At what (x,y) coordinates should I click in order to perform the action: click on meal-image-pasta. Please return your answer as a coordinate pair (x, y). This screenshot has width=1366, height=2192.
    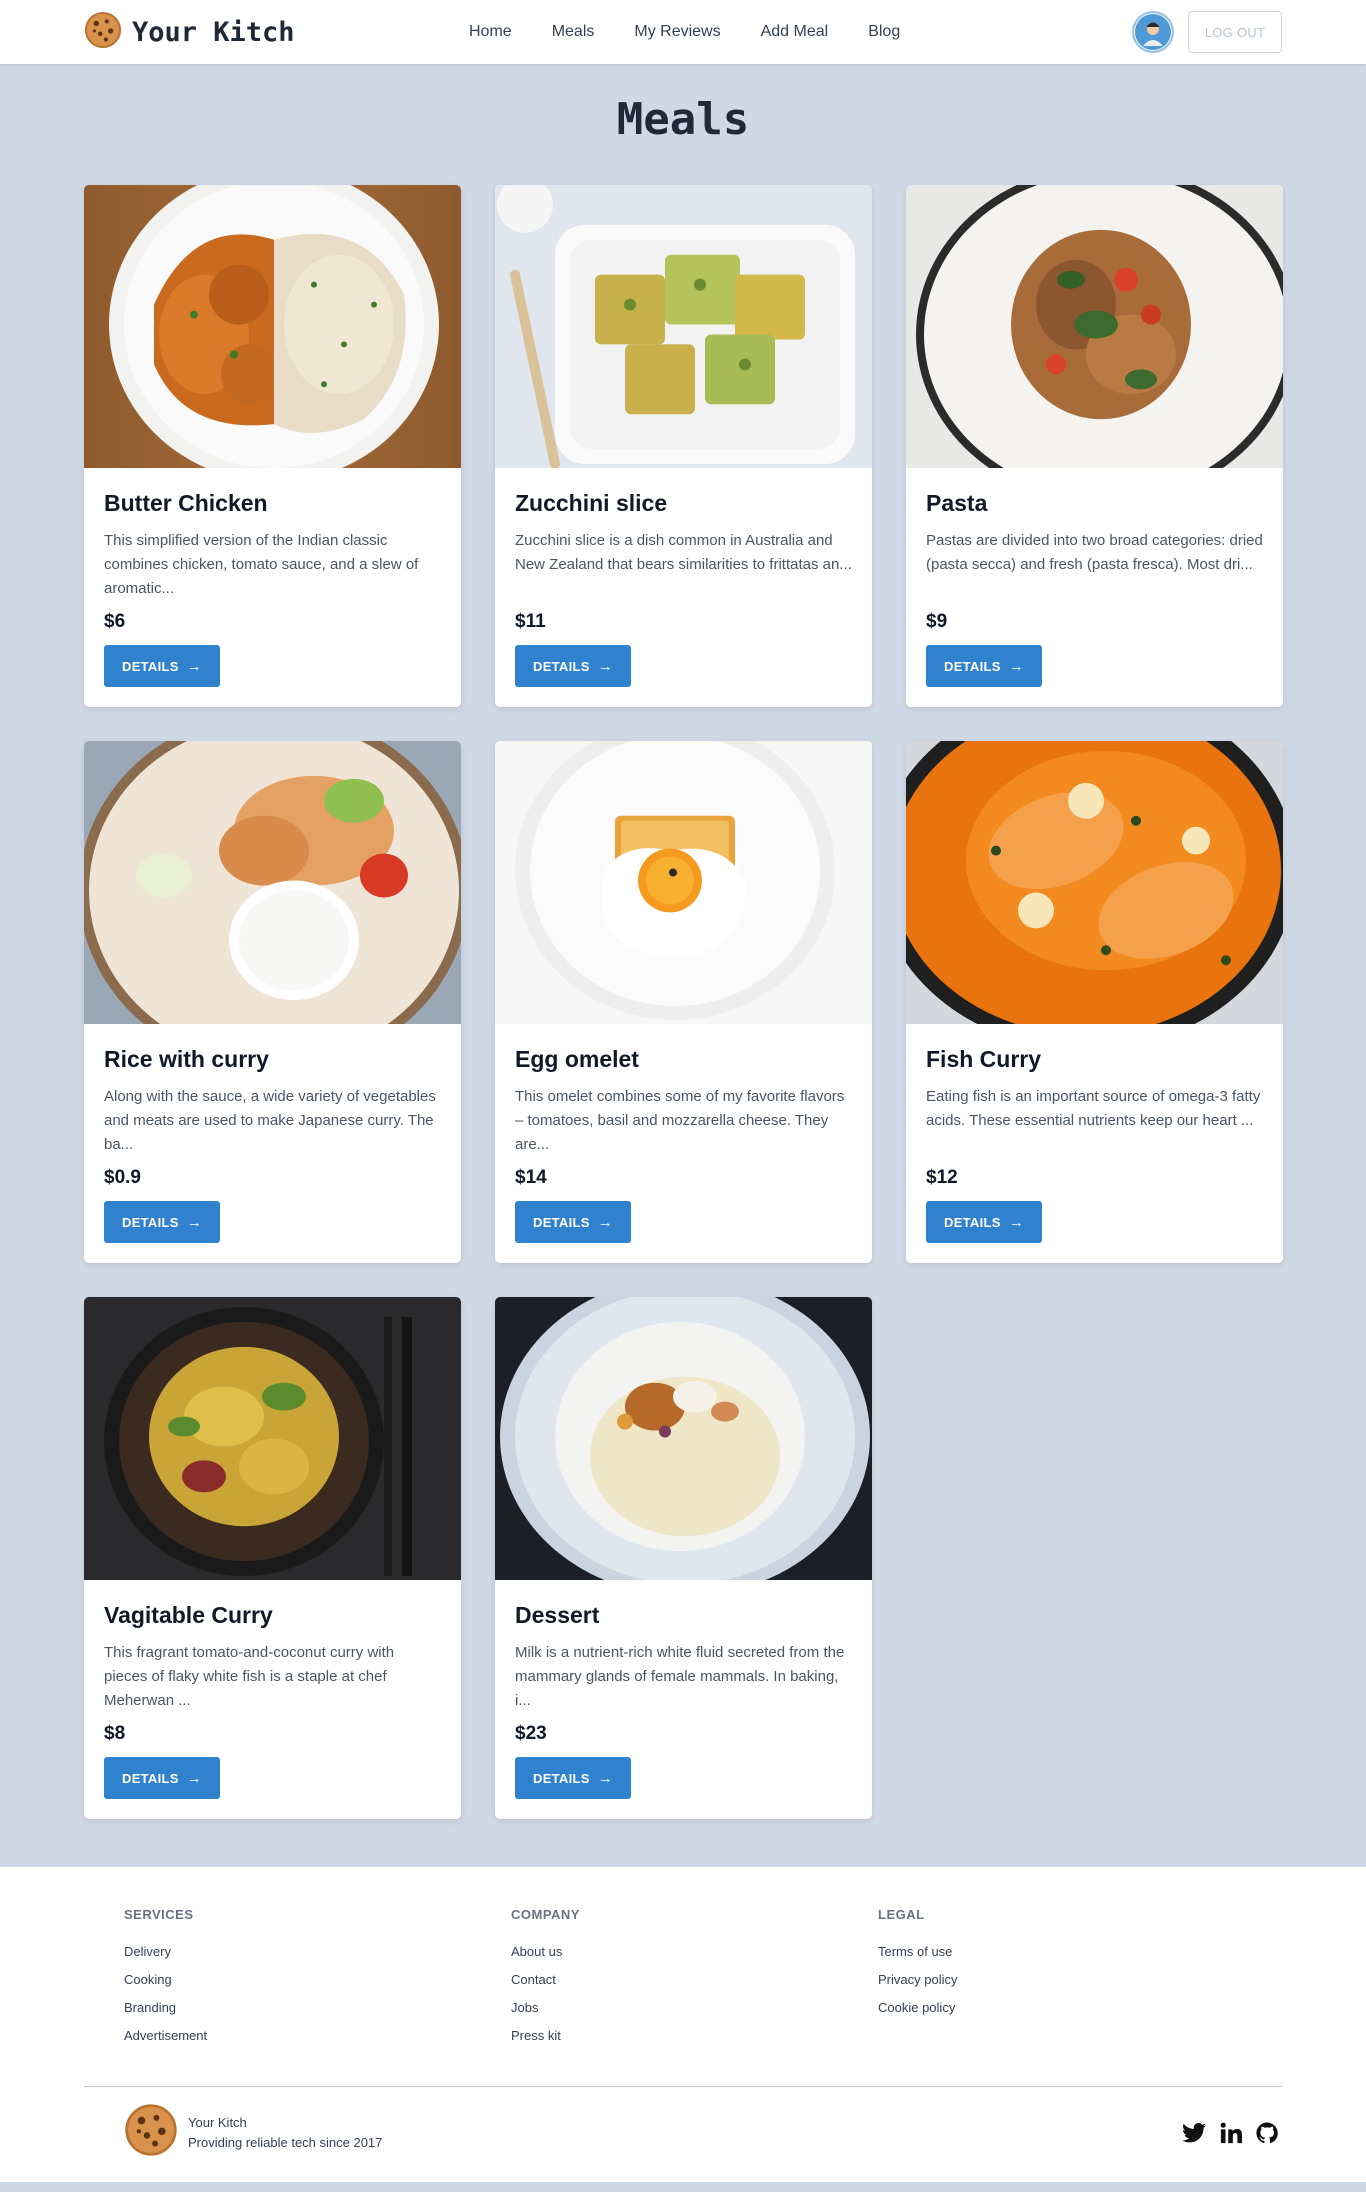
    Looking at the image, I should click on (1094, 326).